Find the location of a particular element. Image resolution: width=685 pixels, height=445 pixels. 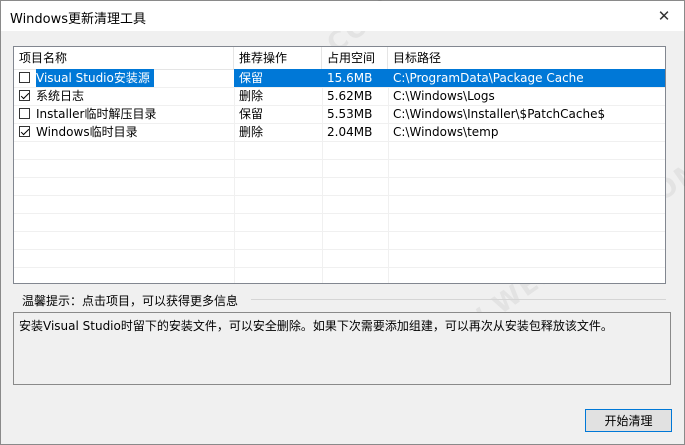

table-row: Windows临时目录 删除 2.04MB C:\Windows\temp is located at coordinates (339, 132).